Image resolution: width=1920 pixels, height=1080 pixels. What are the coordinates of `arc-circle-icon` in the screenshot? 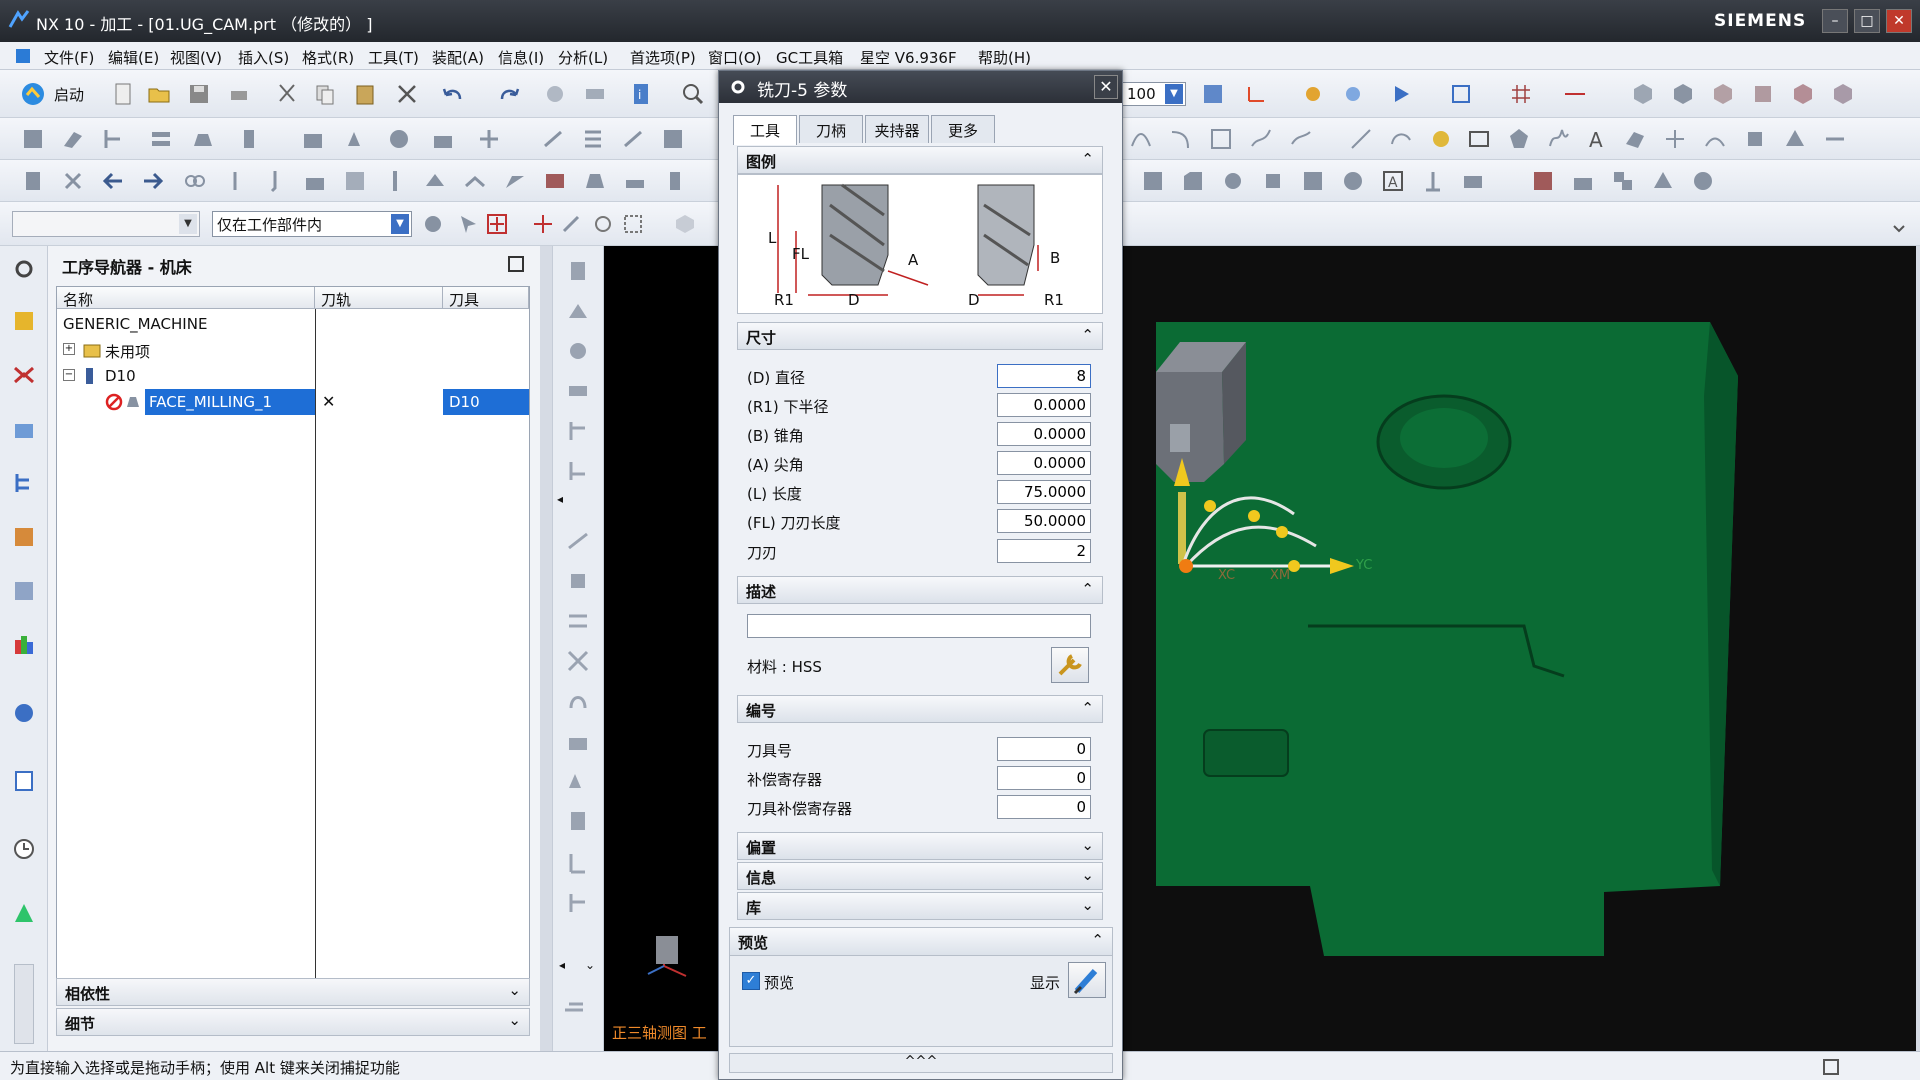 It's located at (1401, 139).